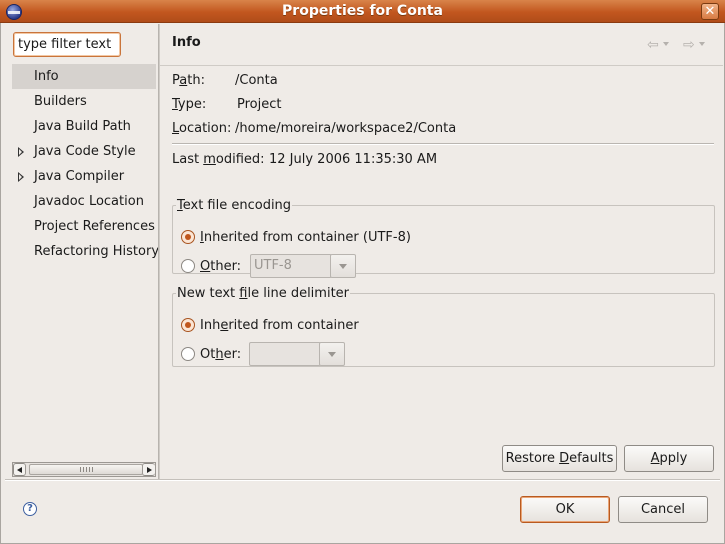 This screenshot has width=725, height=544. I want to click on close-button: ✕, so click(710, 11).